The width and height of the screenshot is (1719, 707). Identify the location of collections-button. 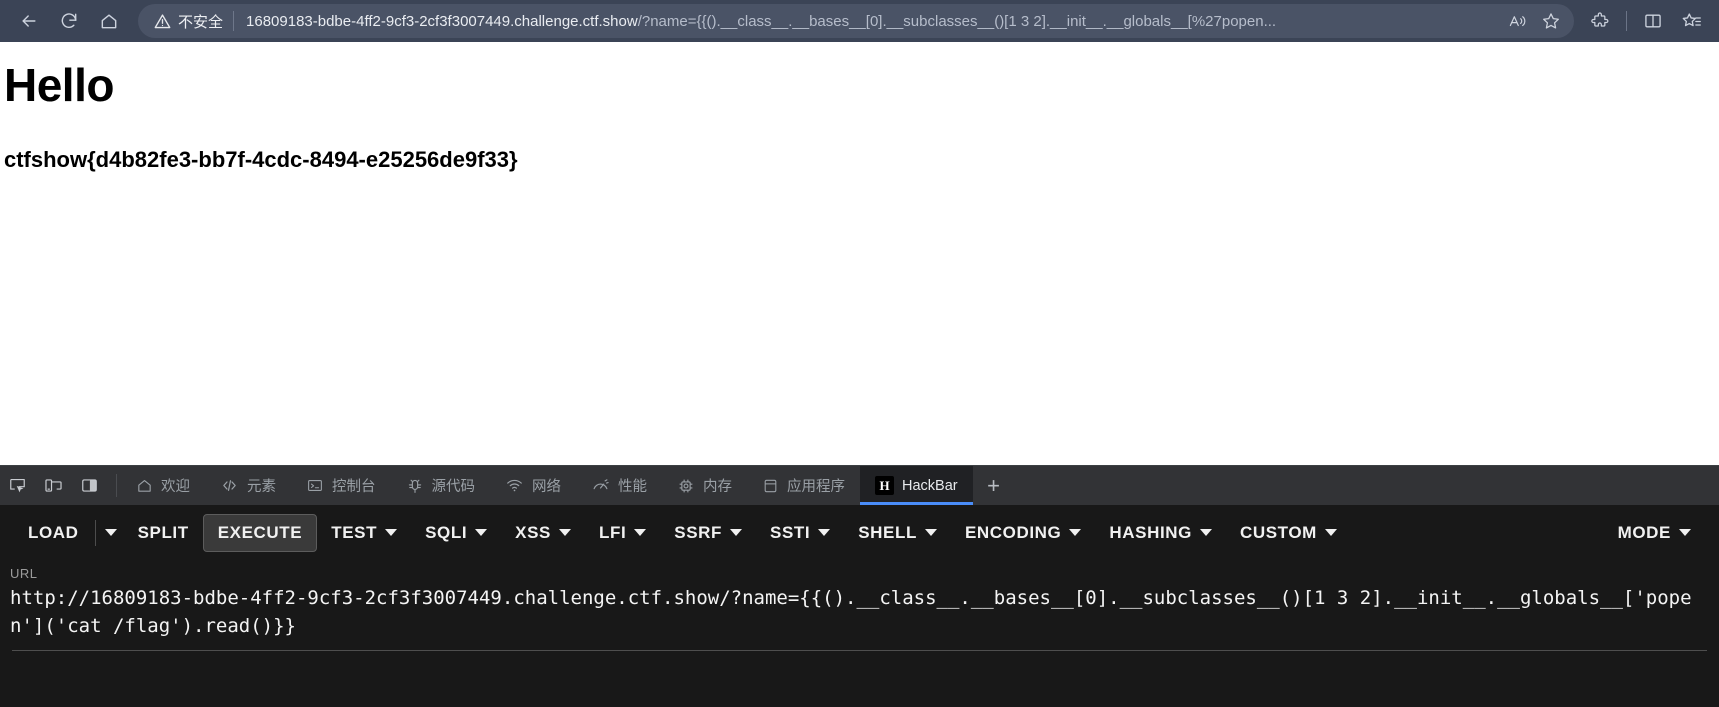
(1691, 21).